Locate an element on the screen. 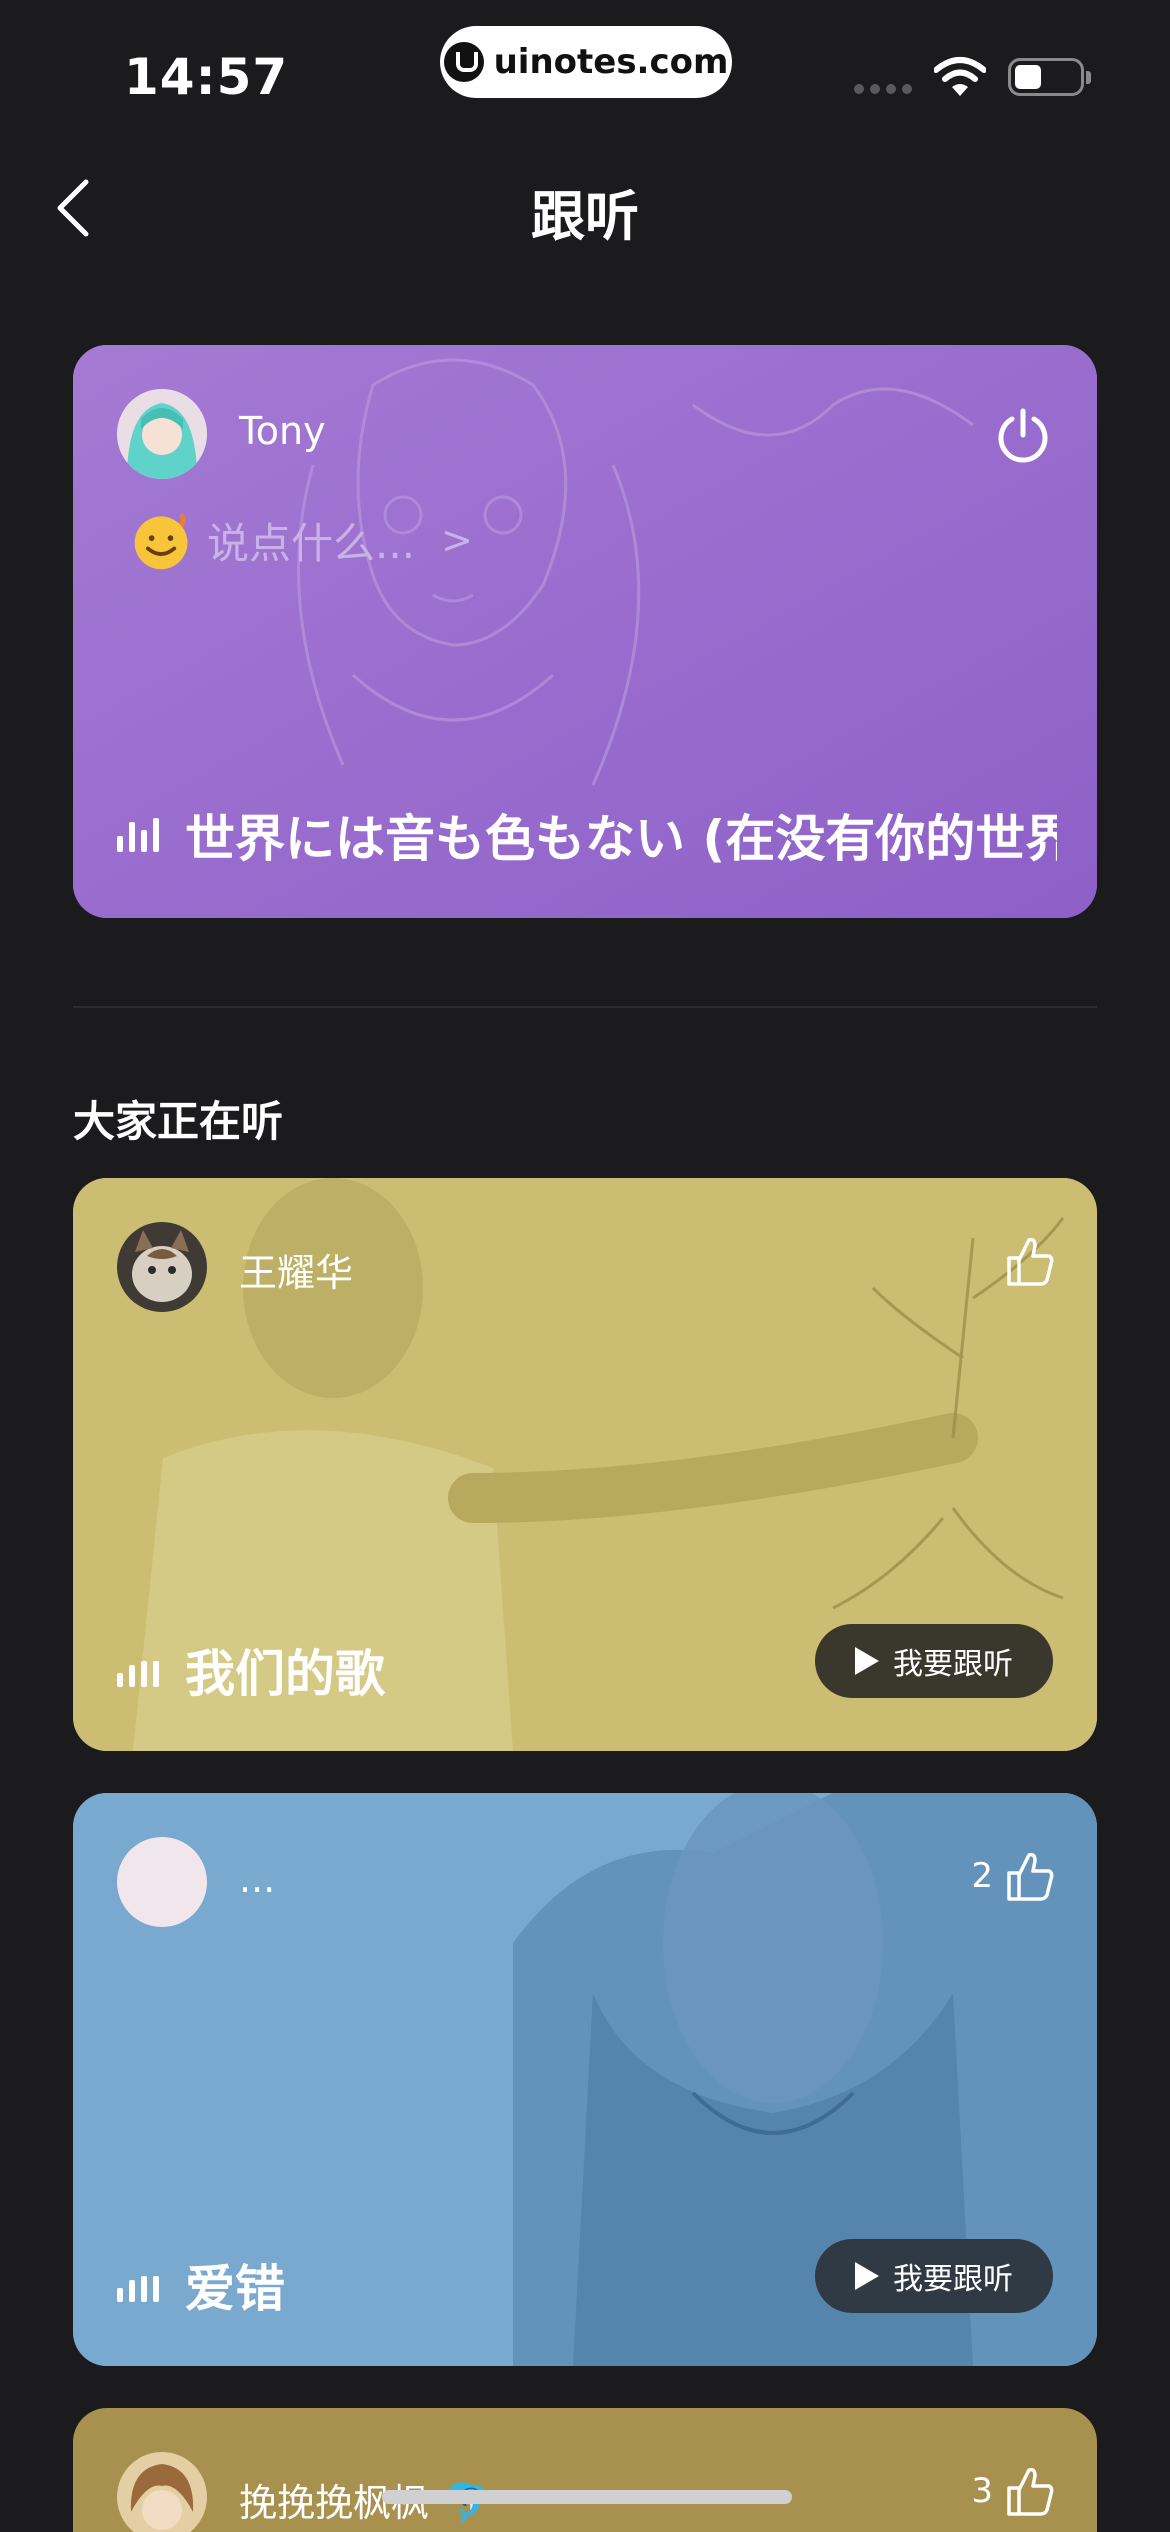 The image size is (1170, 2532). uinotes-logo-icon is located at coordinates (463, 62).